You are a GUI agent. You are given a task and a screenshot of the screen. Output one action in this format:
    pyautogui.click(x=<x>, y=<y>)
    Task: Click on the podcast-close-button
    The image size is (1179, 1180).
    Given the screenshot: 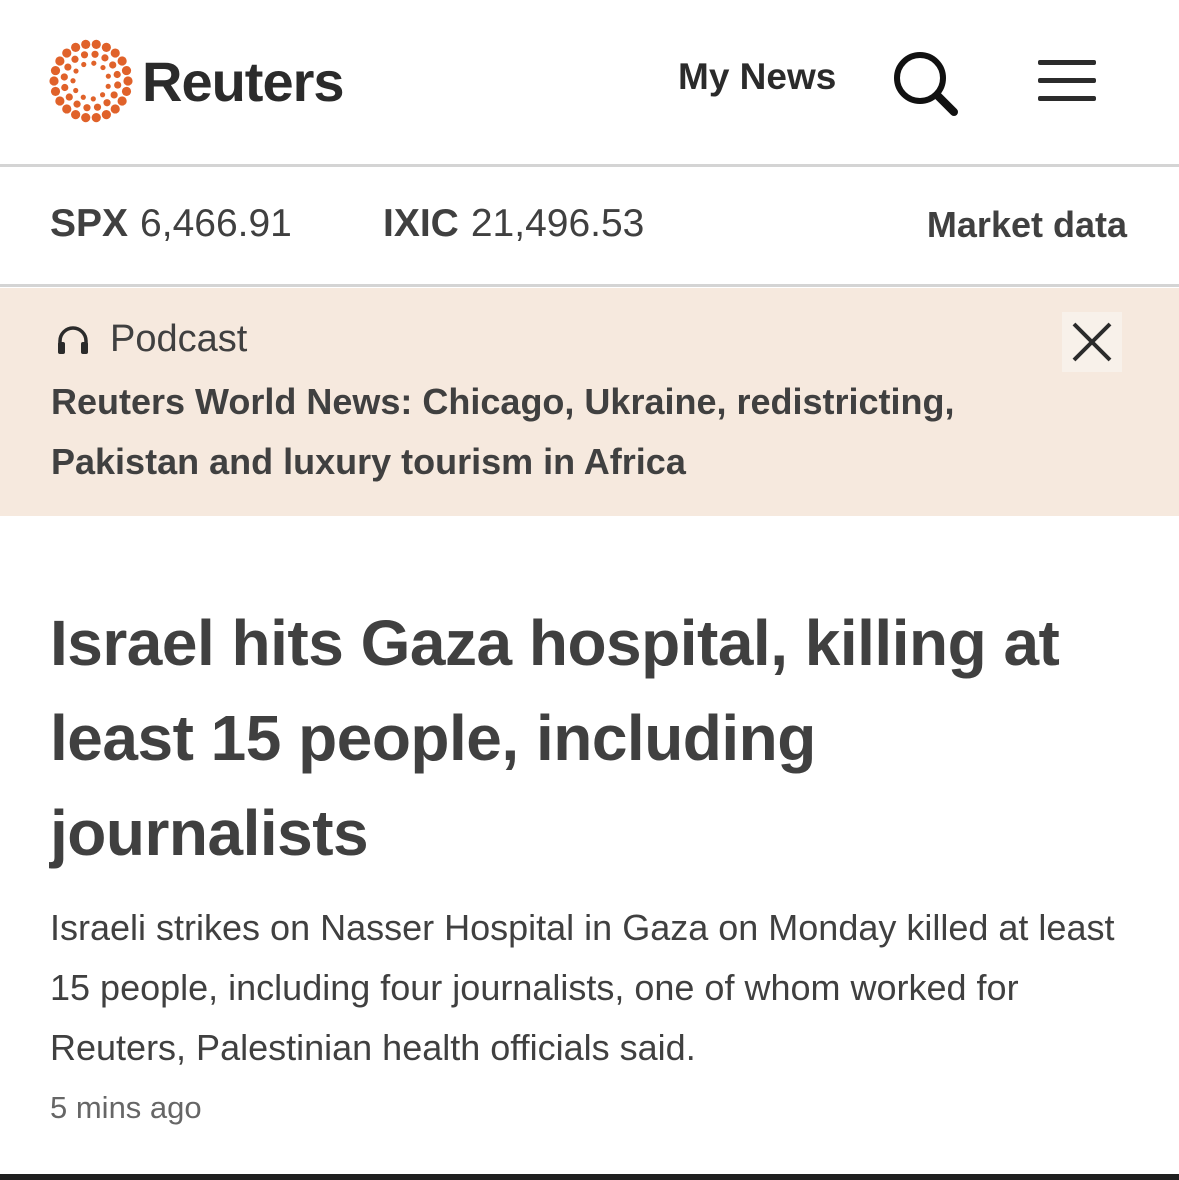 What is the action you would take?
    pyautogui.click(x=1092, y=342)
    